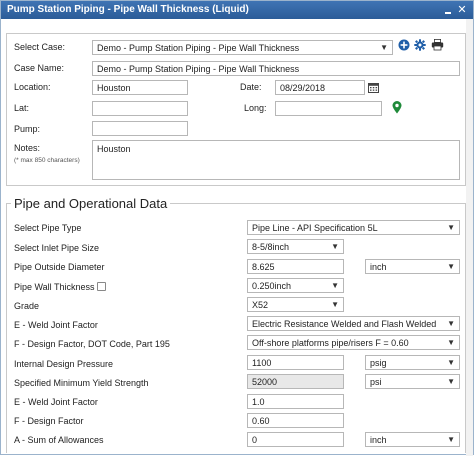  What do you see at coordinates (27, 306) in the screenshot?
I see `grade-label: Grade` at bounding box center [27, 306].